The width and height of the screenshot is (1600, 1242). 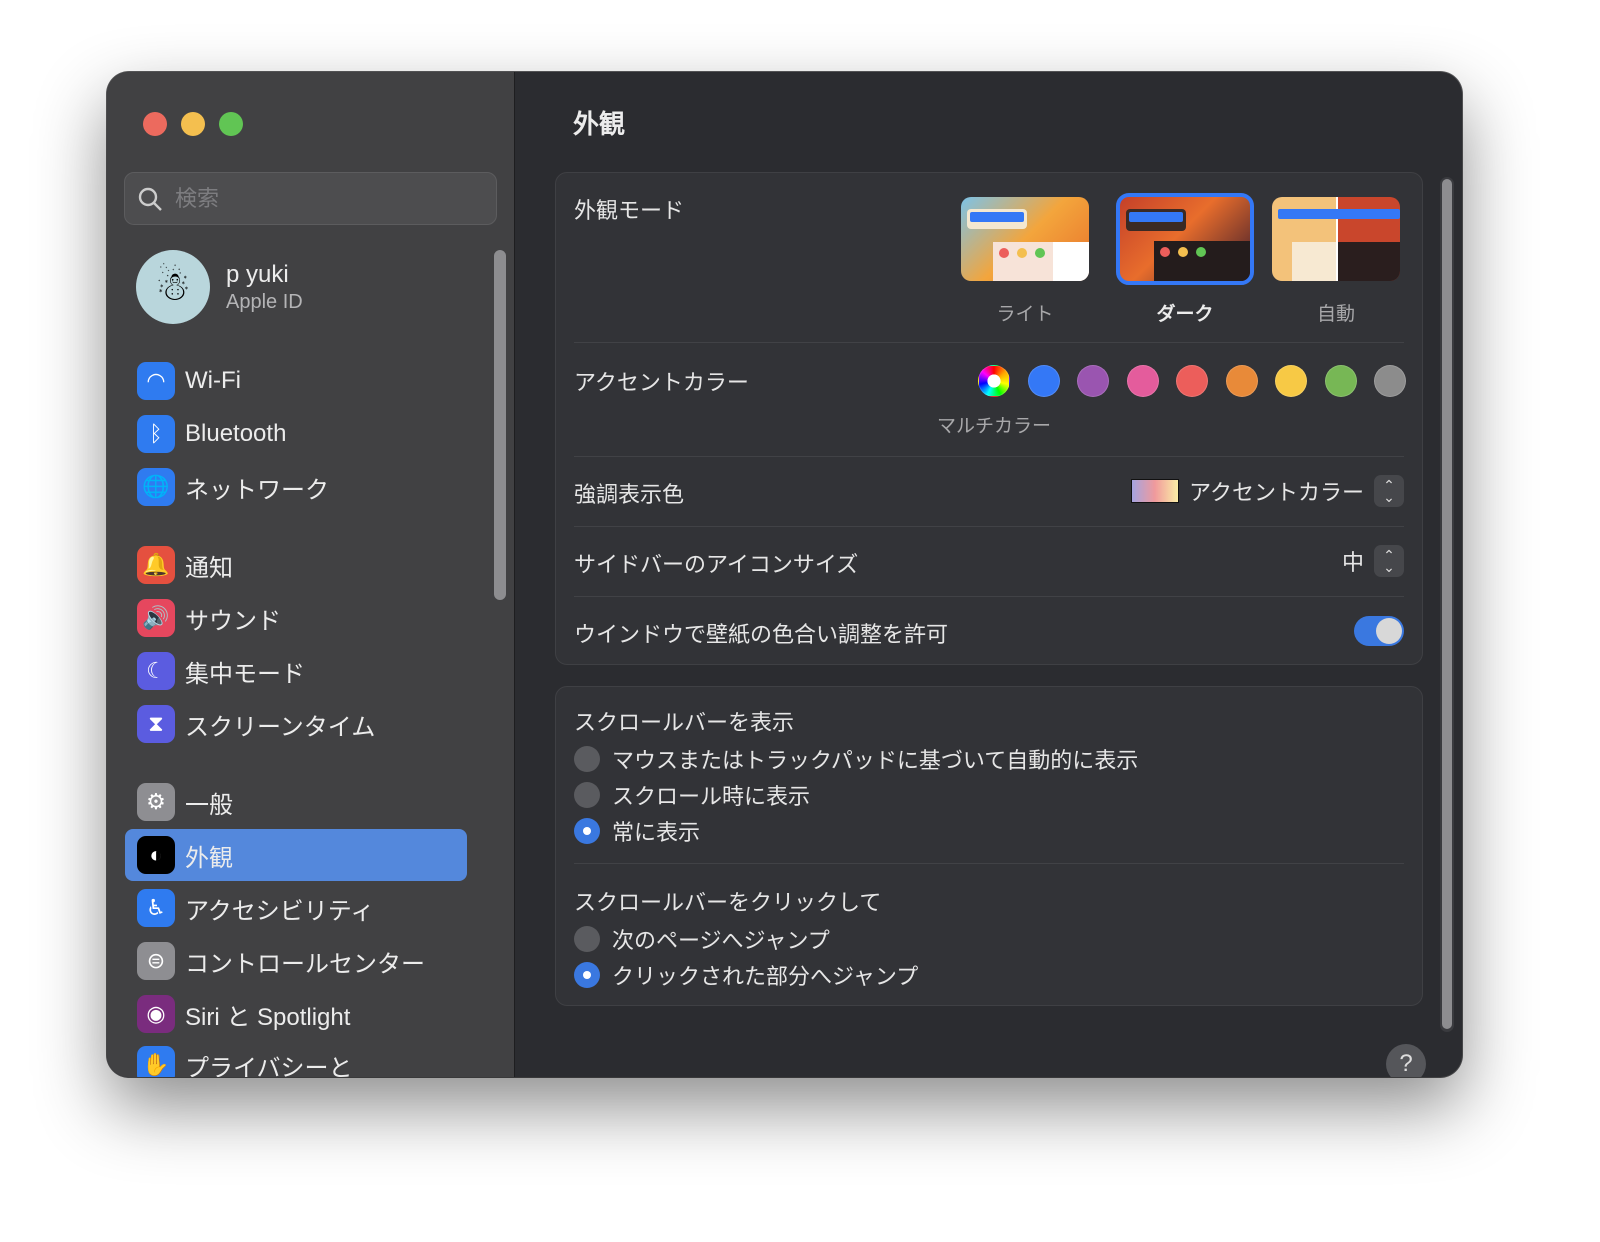 What do you see at coordinates (156, 855) in the screenshot?
I see `appearance-icon: ◐` at bounding box center [156, 855].